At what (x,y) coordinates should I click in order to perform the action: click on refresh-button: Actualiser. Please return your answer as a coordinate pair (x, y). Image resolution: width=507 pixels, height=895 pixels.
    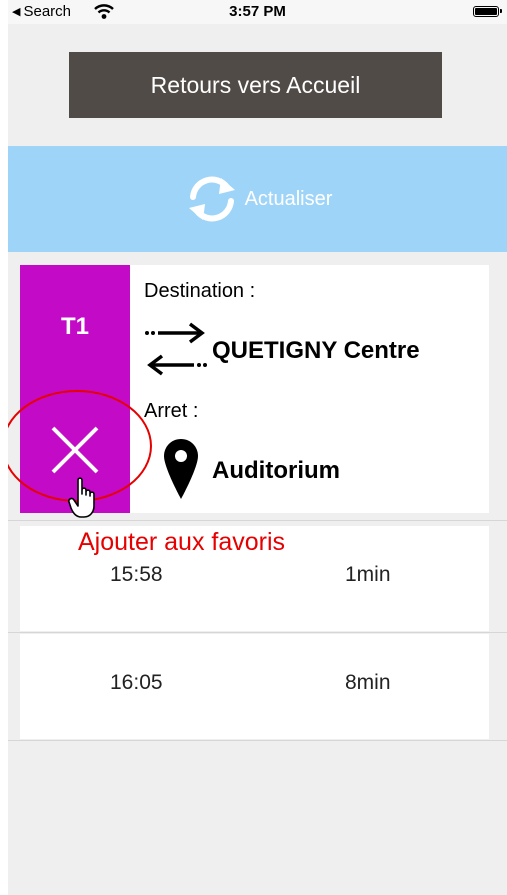
    Looking at the image, I should click on (257, 199).